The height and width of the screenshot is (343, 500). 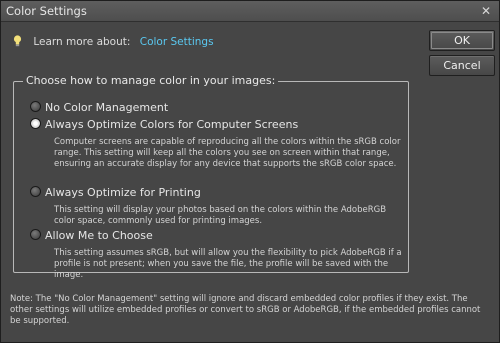 I want to click on color-settings-help-link: Color Settings, so click(x=177, y=42).